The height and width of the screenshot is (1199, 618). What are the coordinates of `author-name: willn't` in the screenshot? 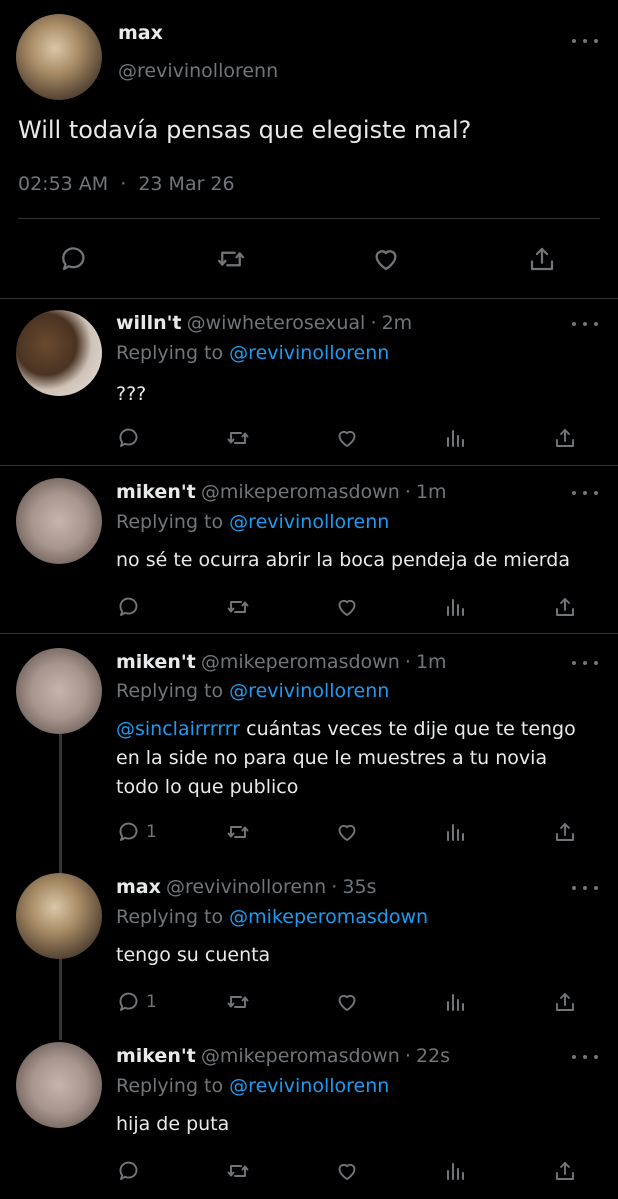 It's located at (149, 323).